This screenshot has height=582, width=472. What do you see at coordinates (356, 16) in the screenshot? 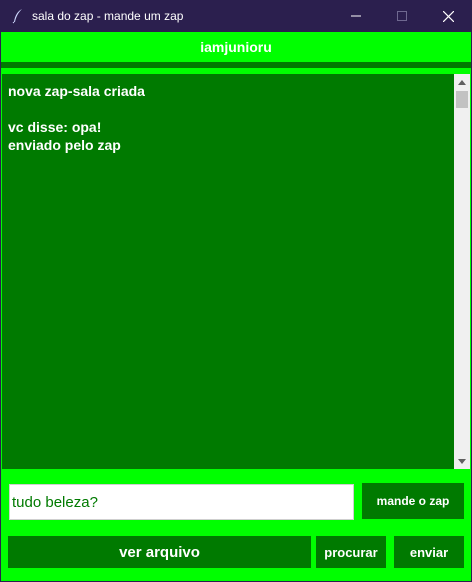
I see `minimize-button` at bounding box center [356, 16].